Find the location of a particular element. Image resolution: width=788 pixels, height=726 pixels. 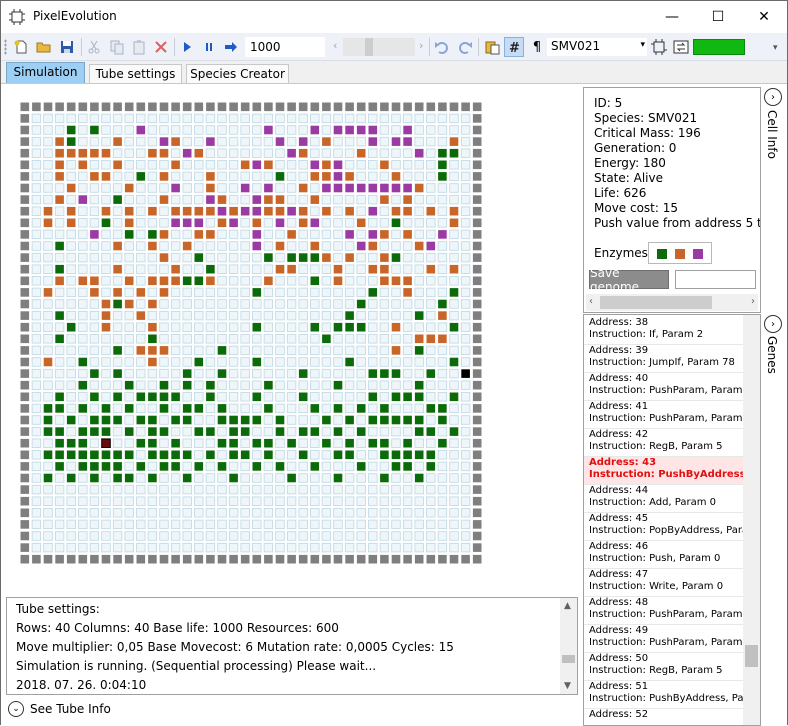

play-icon is located at coordinates (187, 47).